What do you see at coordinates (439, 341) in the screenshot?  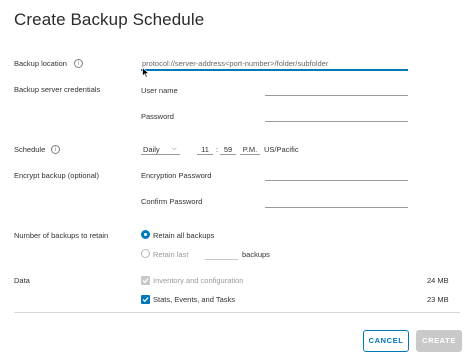 I see `create-button: CREATE` at bounding box center [439, 341].